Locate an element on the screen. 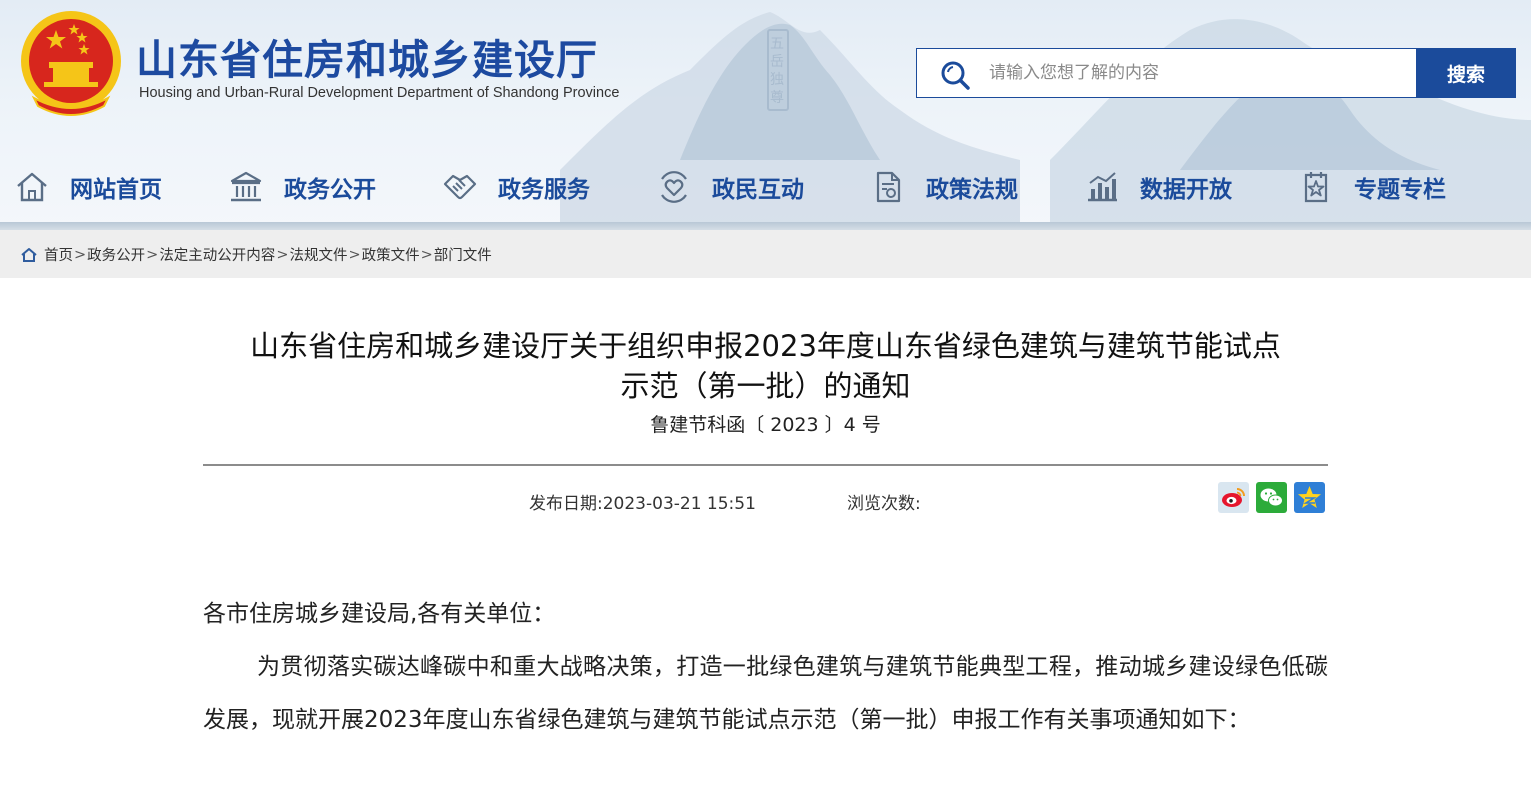 The width and height of the screenshot is (1531, 806). nav-item-policy: 政策法规 is located at coordinates (944, 187).